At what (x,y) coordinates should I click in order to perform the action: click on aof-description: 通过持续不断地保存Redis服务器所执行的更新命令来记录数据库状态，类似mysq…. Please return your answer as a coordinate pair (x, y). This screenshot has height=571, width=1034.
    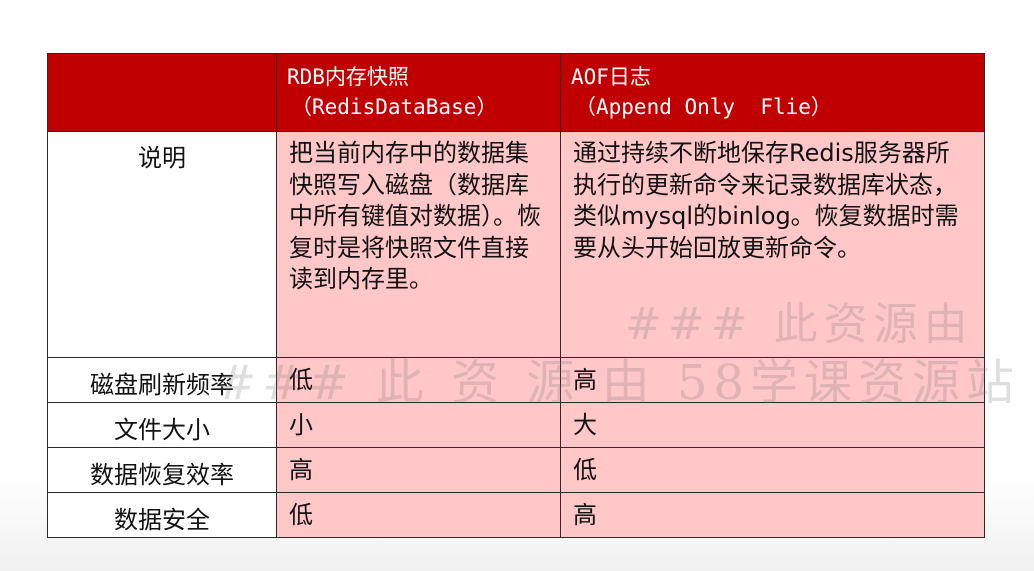
    Looking at the image, I should click on (766, 200).